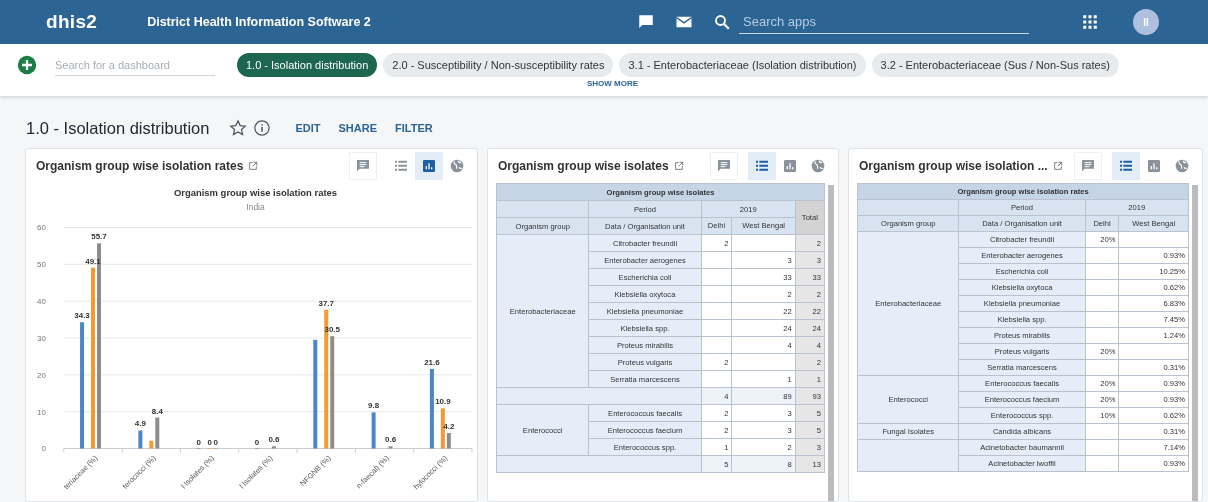  Describe the element at coordinates (41, 265) in the screenshot. I see `axis-tick-label: 50` at that location.